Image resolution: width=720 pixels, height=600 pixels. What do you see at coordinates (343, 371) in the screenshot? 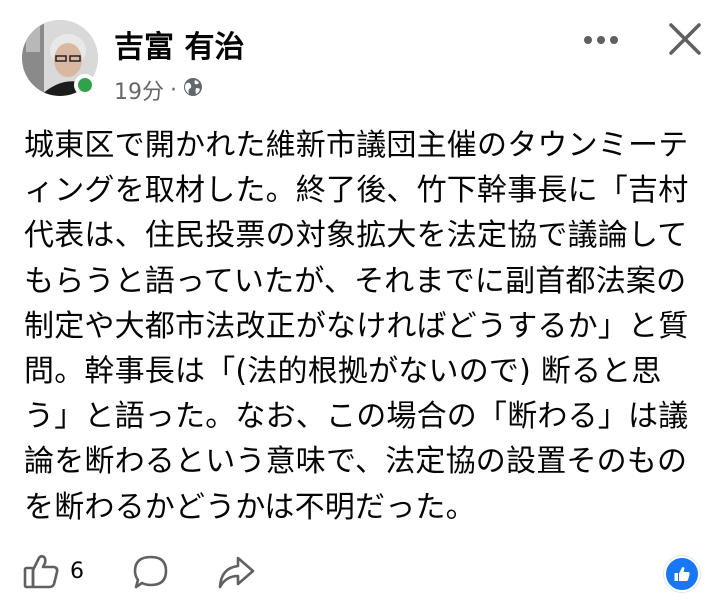
I see `post-text-line: 問。幹事長は「(法的根拠がないので) 断ると思` at bounding box center [343, 371].